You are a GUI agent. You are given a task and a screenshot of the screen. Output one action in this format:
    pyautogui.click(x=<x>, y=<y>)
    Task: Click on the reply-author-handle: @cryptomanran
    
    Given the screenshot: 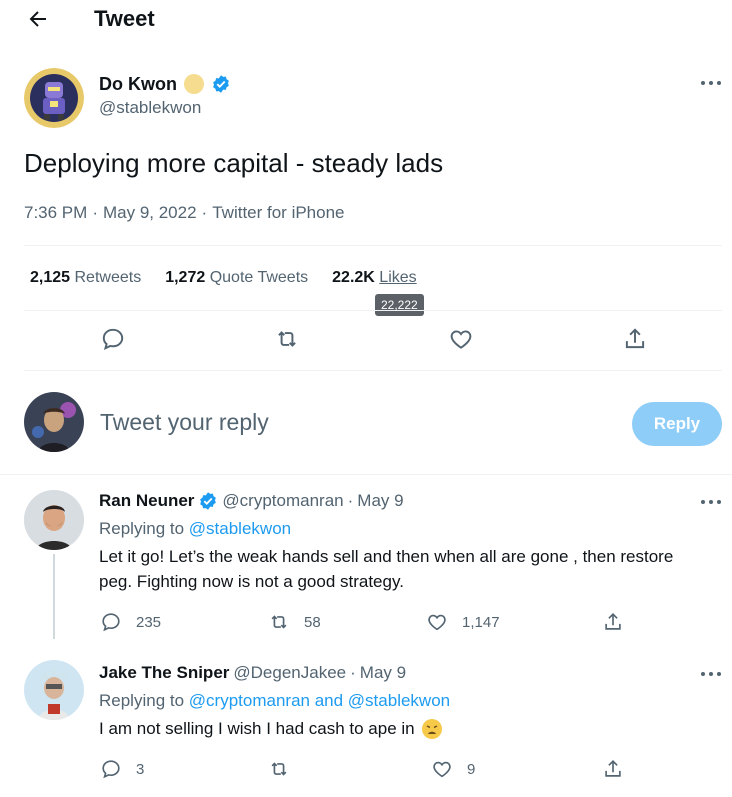 What is the action you would take?
    pyautogui.click(x=282, y=501)
    